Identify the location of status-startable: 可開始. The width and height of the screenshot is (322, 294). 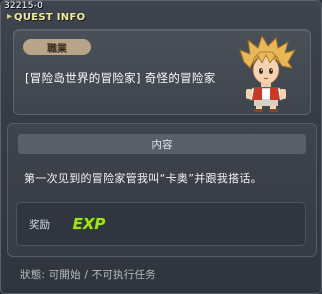
(64, 275).